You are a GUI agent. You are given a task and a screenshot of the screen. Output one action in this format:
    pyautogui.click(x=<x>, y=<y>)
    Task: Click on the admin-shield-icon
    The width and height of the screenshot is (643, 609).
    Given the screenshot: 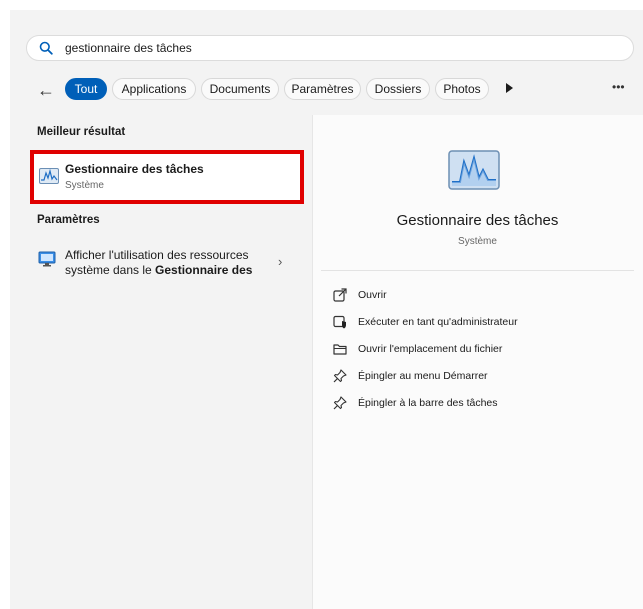 What is the action you would take?
    pyautogui.click(x=339, y=322)
    